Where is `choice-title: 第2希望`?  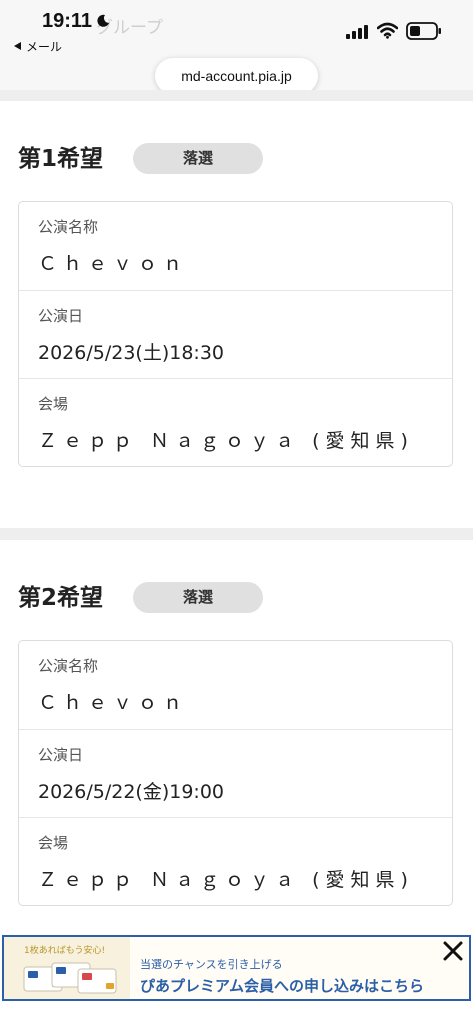 choice-title: 第2希望 is located at coordinates (61, 598).